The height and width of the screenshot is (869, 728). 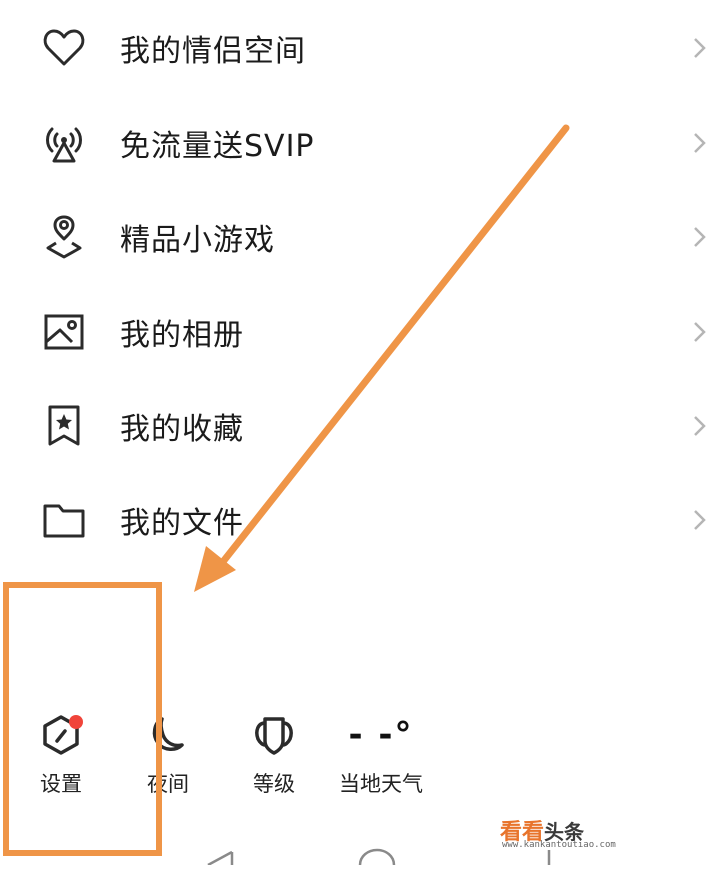 I want to click on settings-button: 设置, so click(x=61, y=760).